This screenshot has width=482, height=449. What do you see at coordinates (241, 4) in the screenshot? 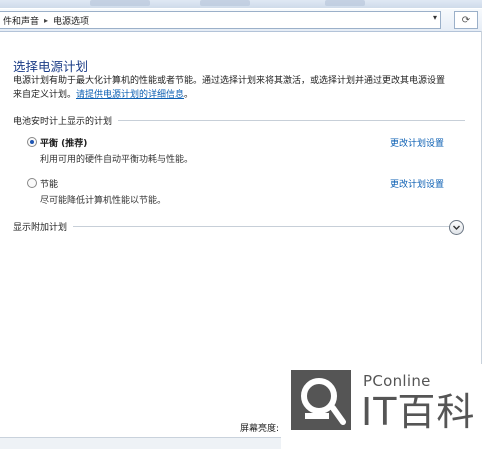
I see `title-strip` at bounding box center [241, 4].